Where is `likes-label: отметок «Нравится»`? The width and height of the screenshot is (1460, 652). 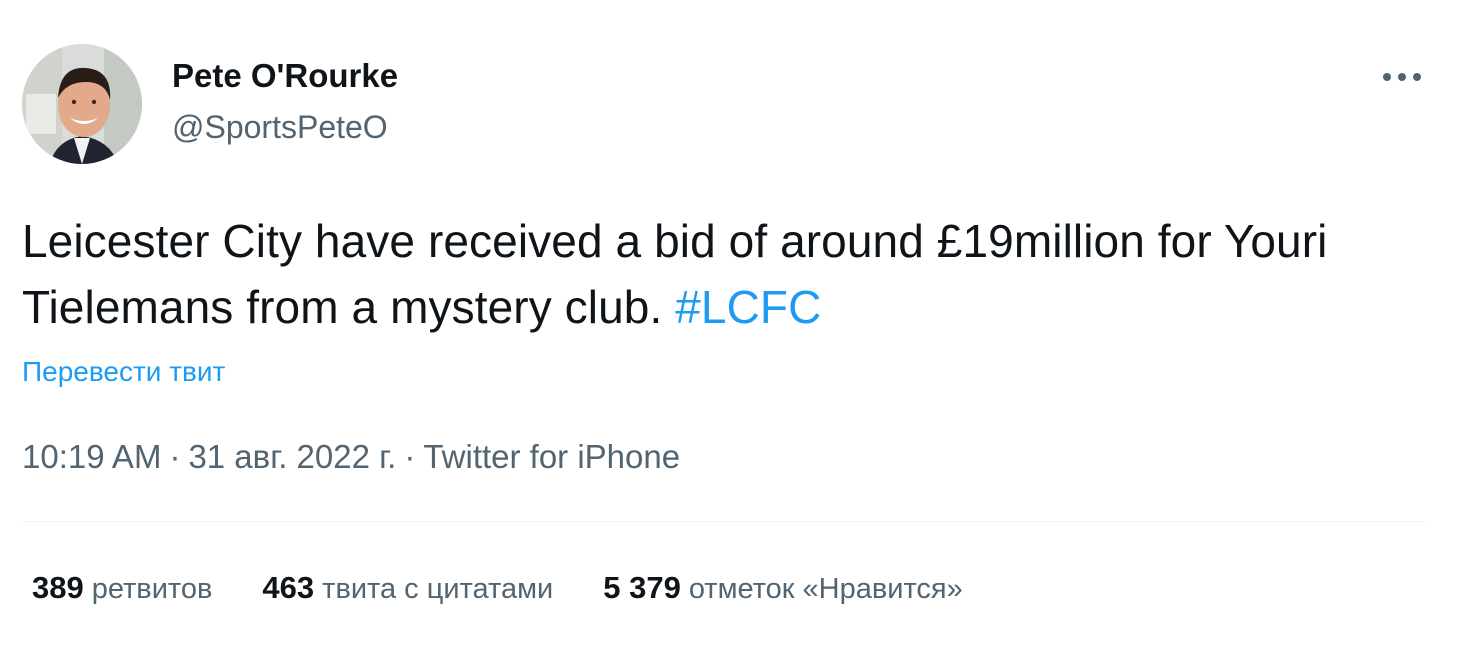
likes-label: отметок «Нравится» is located at coordinates (825, 589).